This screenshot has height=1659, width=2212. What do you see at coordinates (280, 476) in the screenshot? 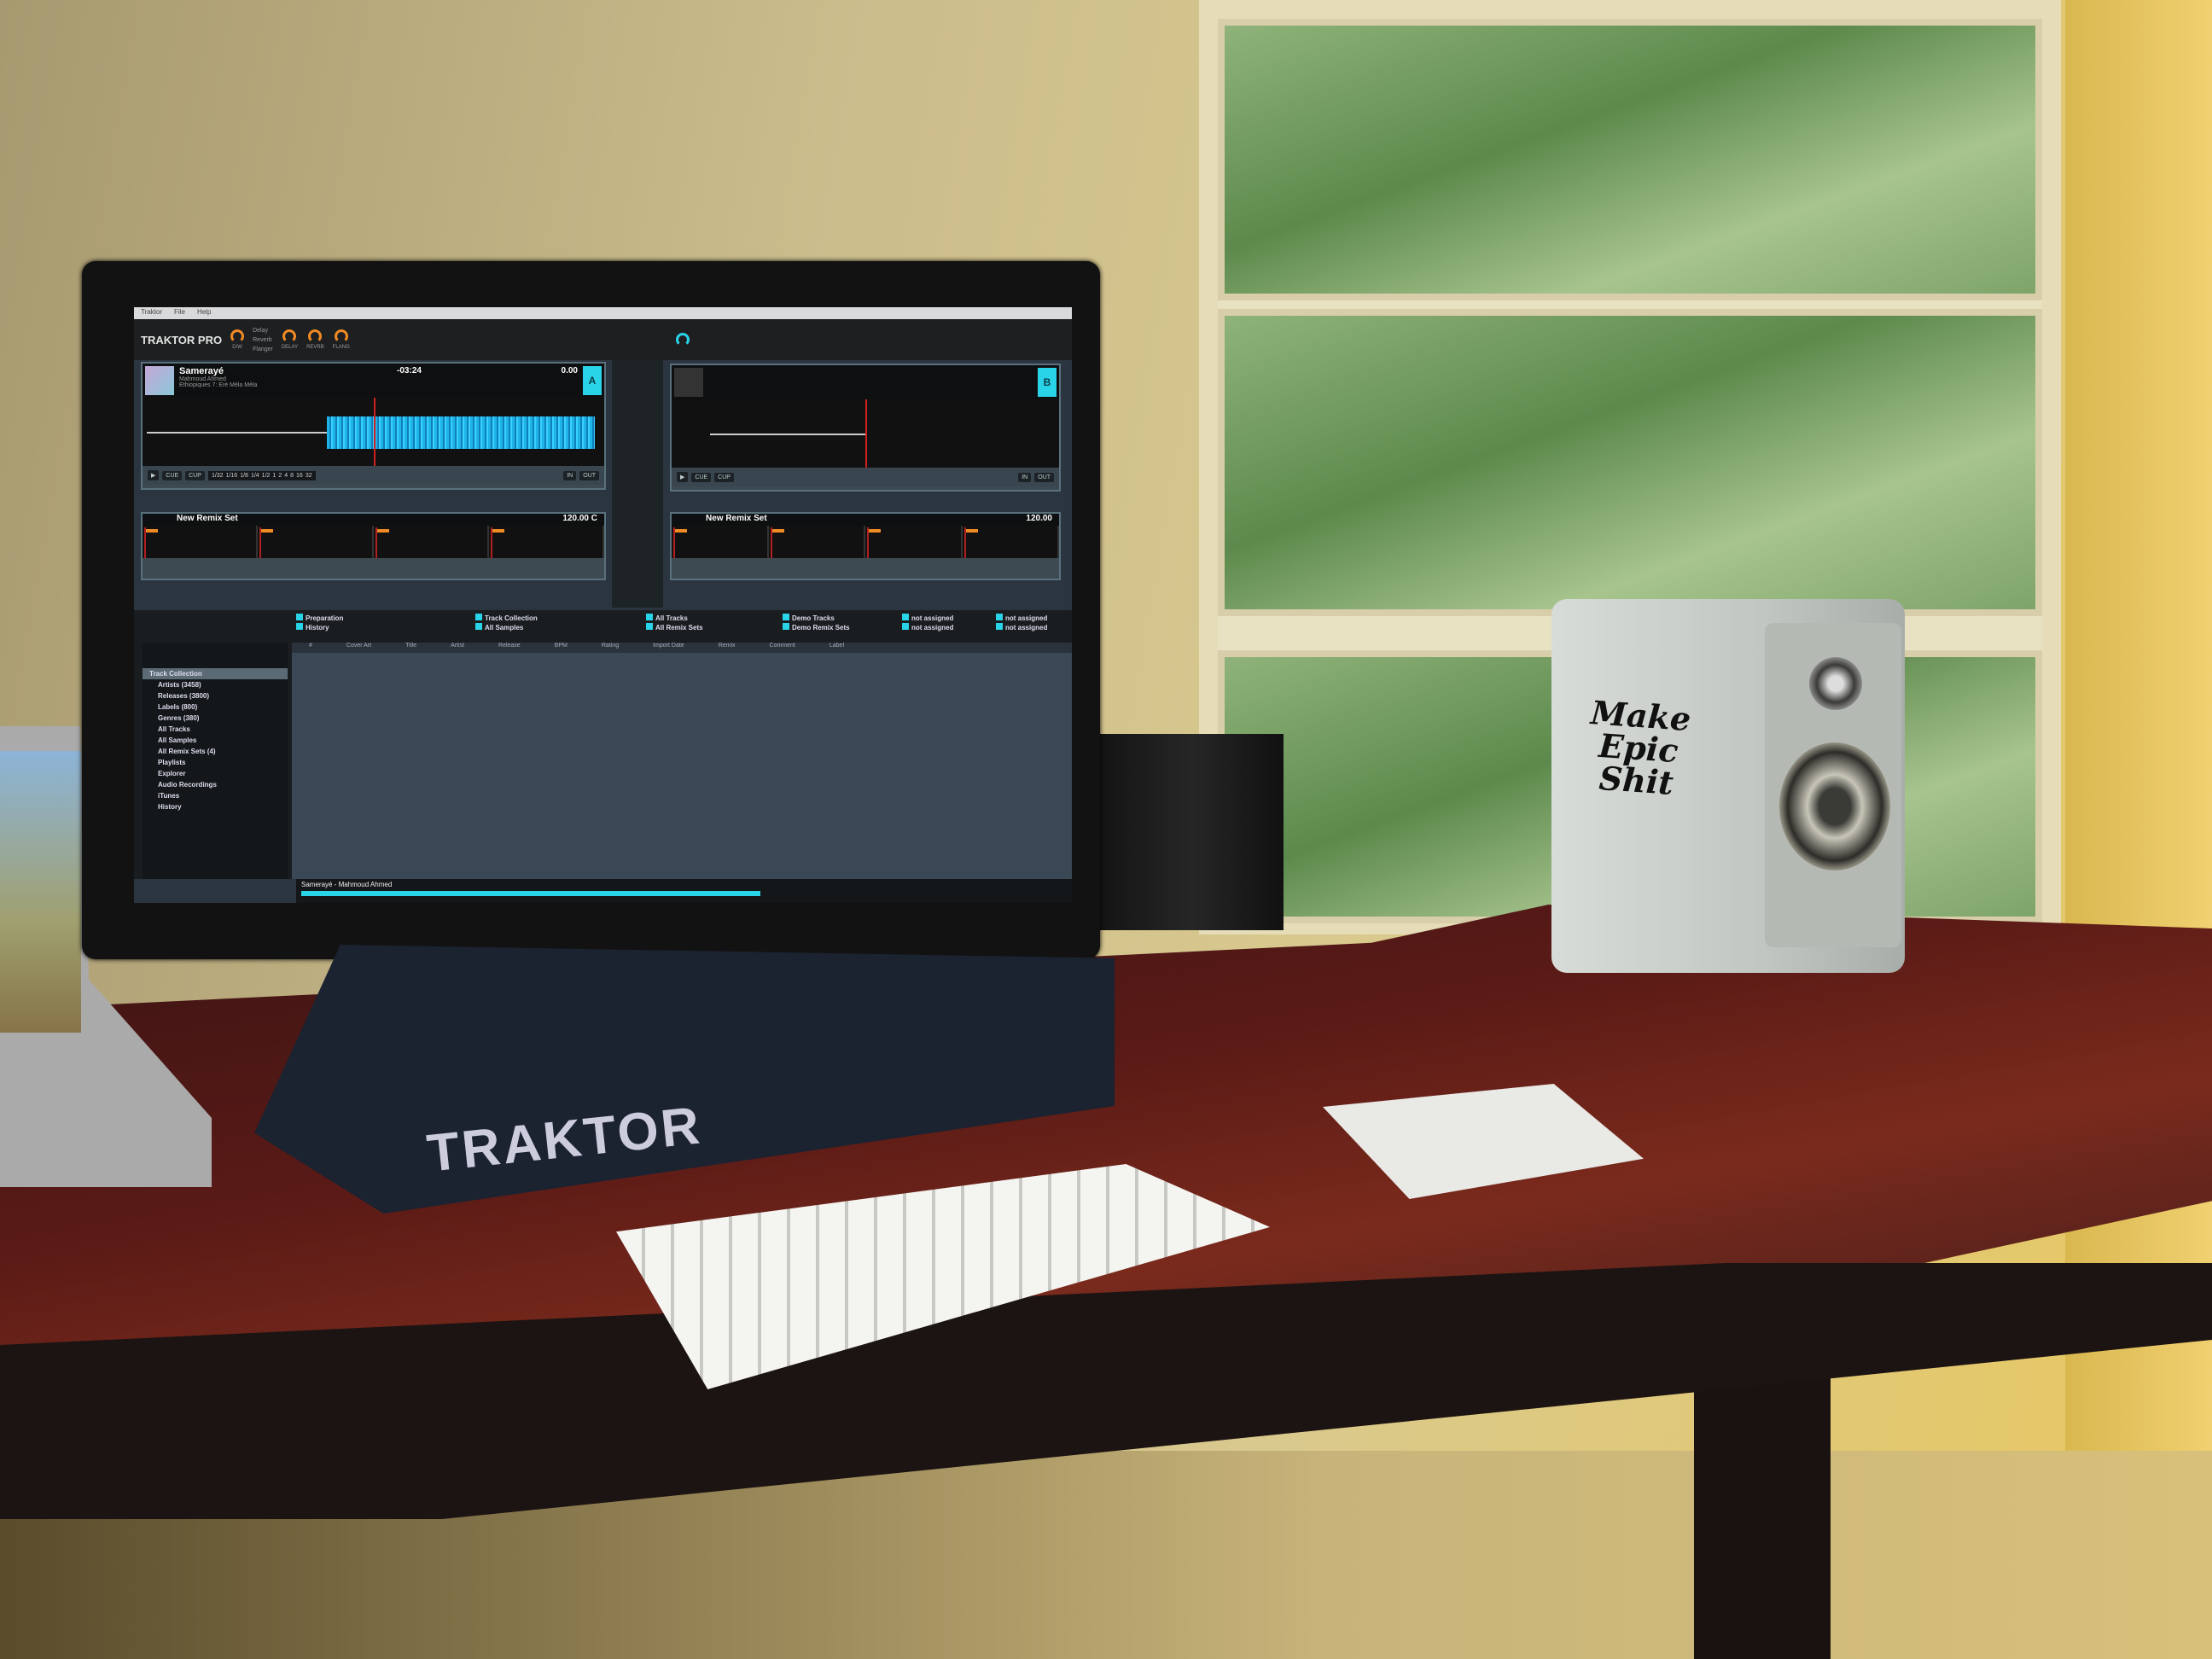
I see `loop-size: 2` at bounding box center [280, 476].